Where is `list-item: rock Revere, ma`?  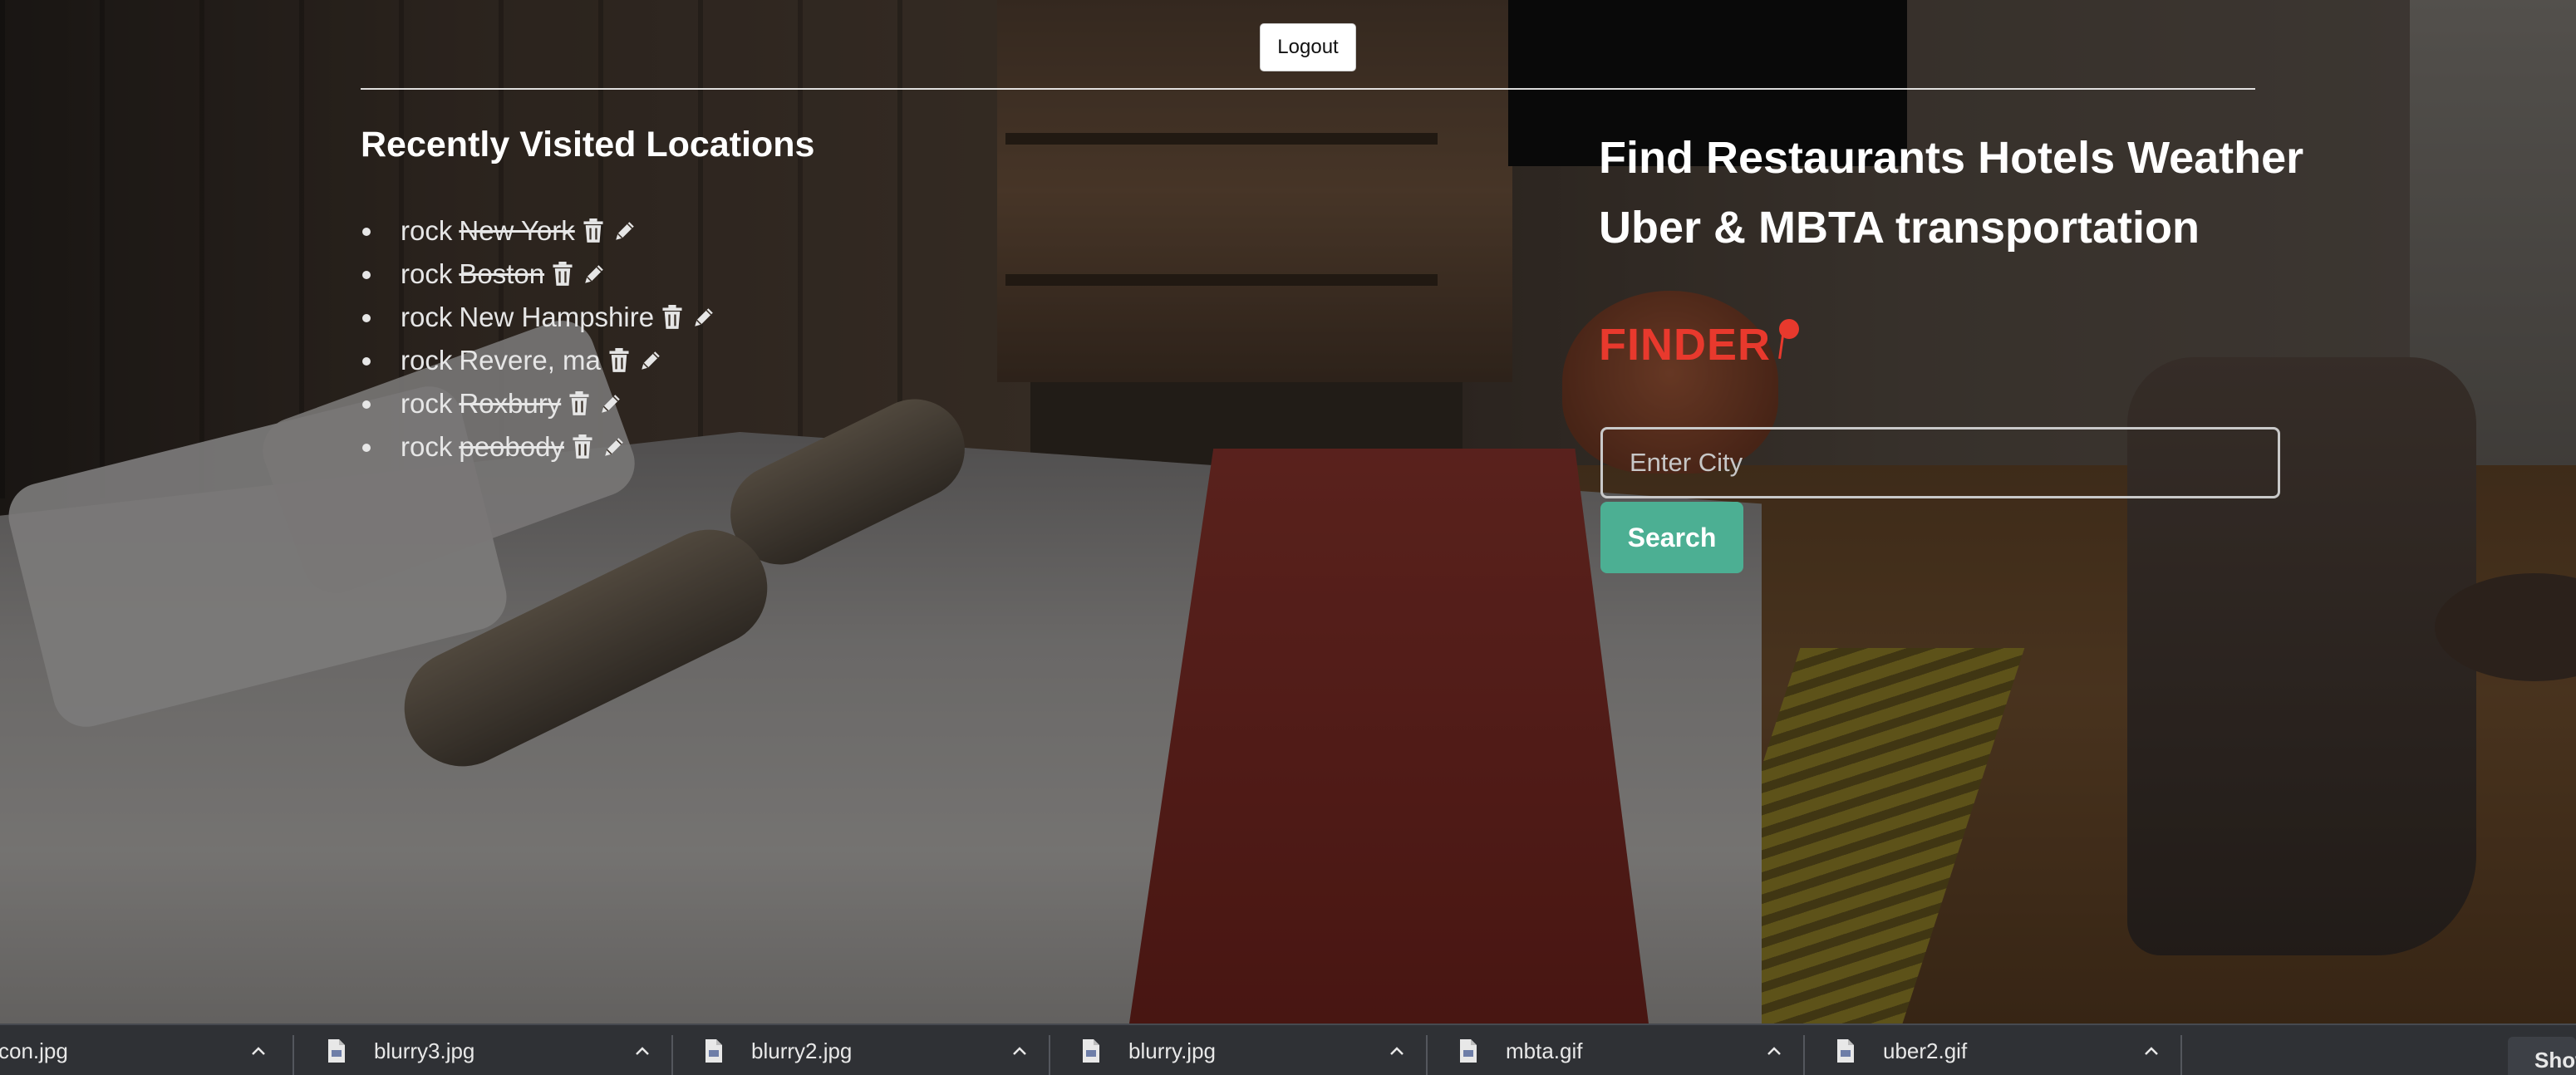 list-item: rock Revere, ma is located at coordinates (539, 361).